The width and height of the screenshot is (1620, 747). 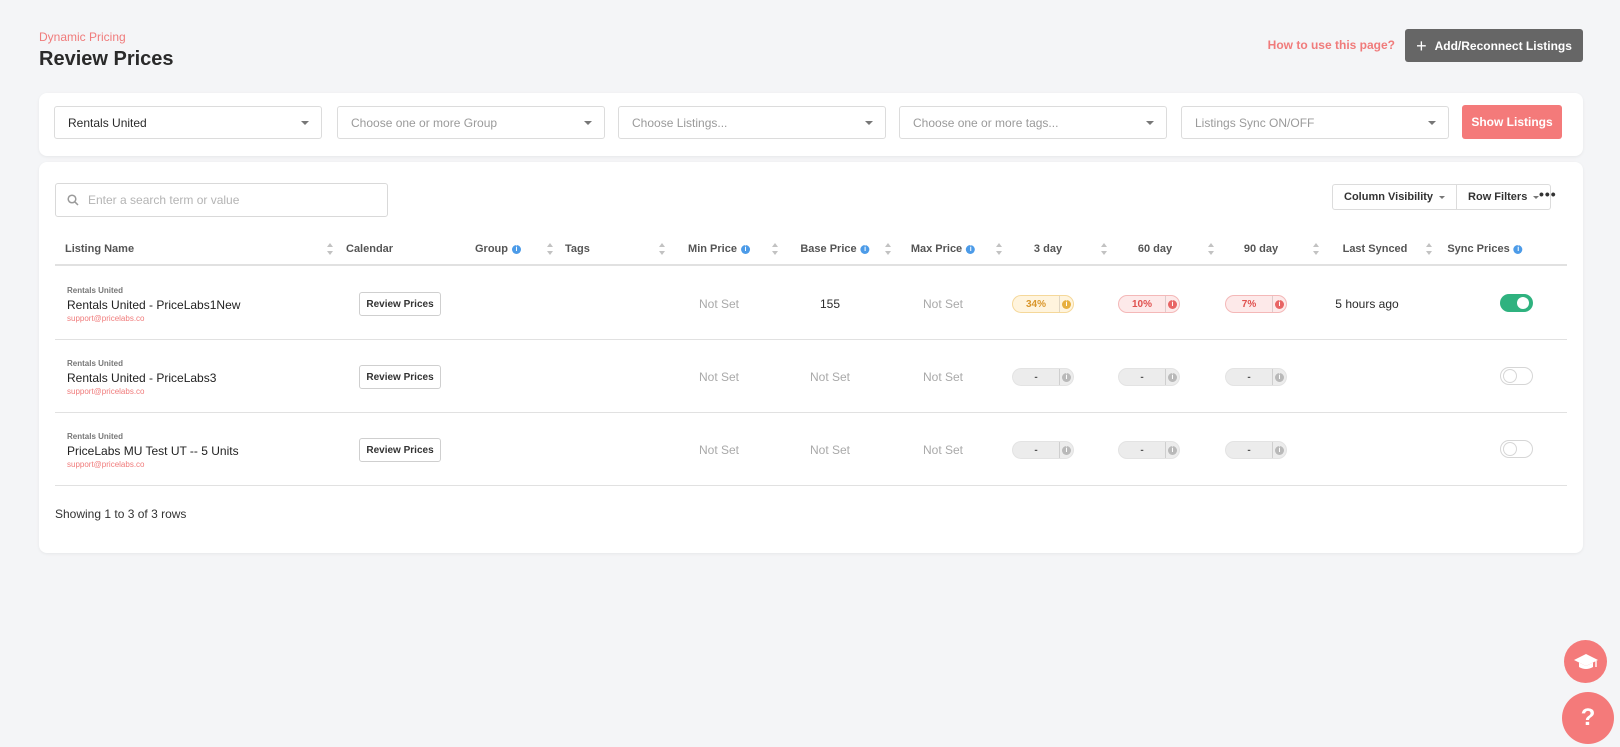 I want to click on col-group-label: Group, so click(x=491, y=249).